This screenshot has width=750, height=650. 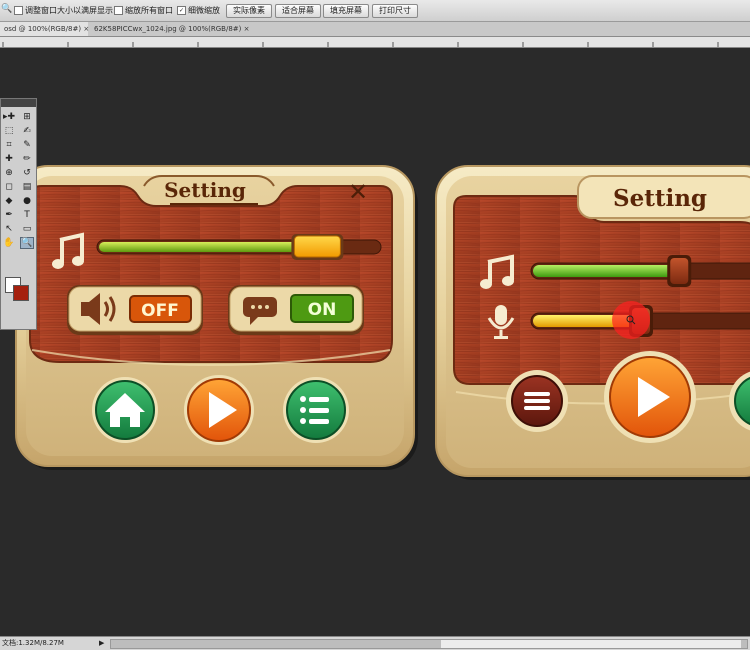 I want to click on horizontal-scrollbar, so click(x=429, y=644).